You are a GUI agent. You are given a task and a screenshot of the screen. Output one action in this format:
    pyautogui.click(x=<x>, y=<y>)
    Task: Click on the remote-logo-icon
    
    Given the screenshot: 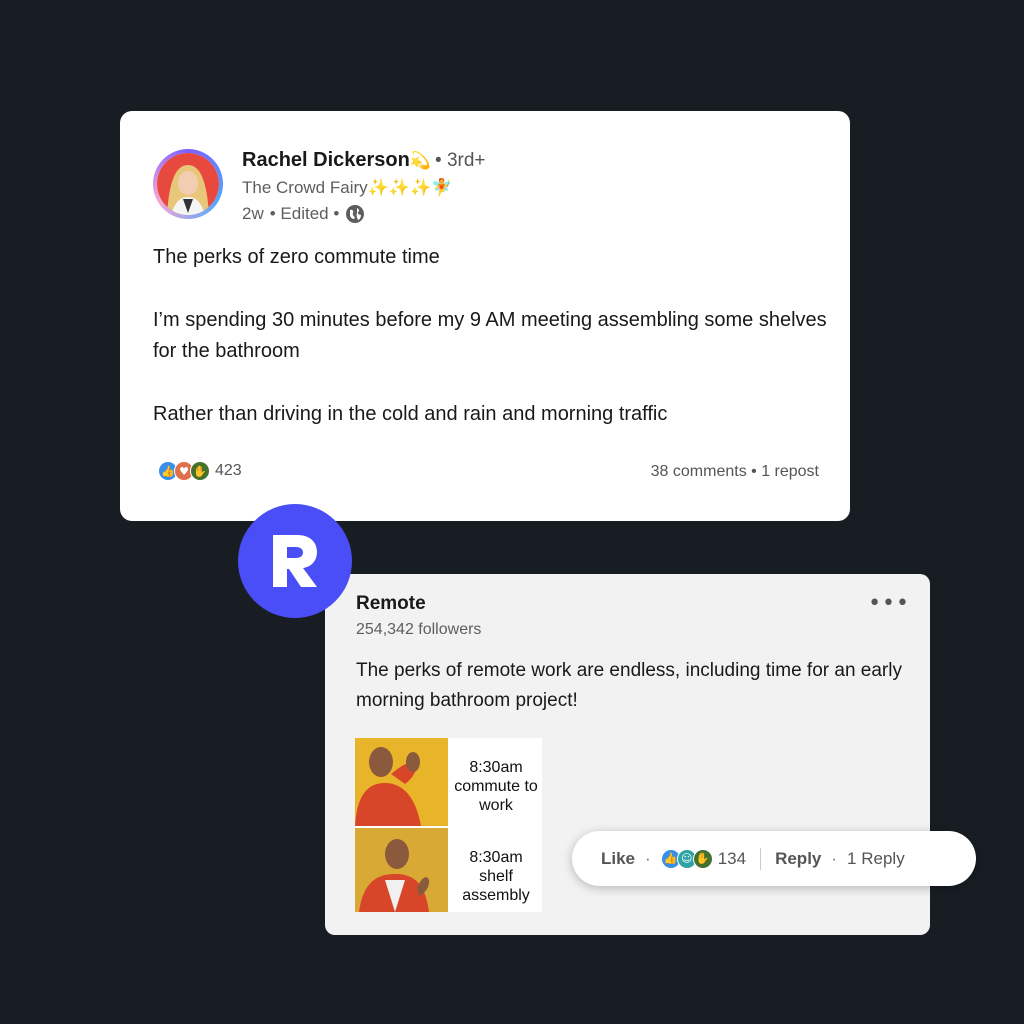 What is the action you would take?
    pyautogui.click(x=295, y=561)
    